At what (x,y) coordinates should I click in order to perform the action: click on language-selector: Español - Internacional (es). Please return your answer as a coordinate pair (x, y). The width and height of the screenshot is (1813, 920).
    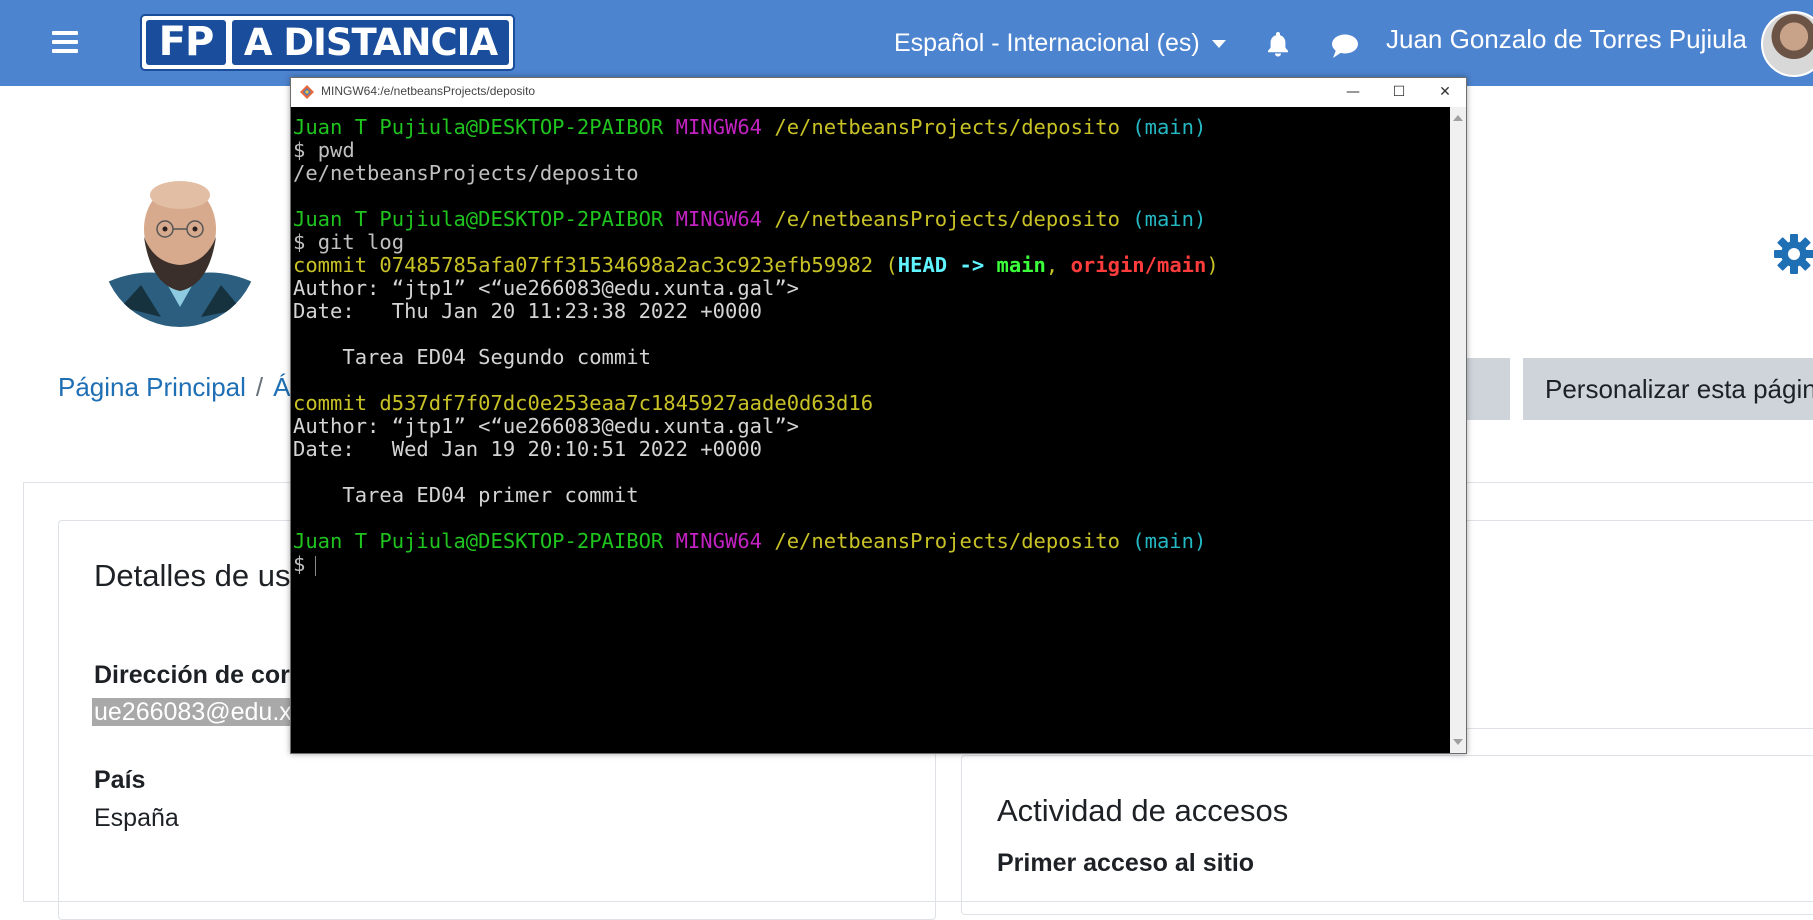
    Looking at the image, I should click on (1060, 43).